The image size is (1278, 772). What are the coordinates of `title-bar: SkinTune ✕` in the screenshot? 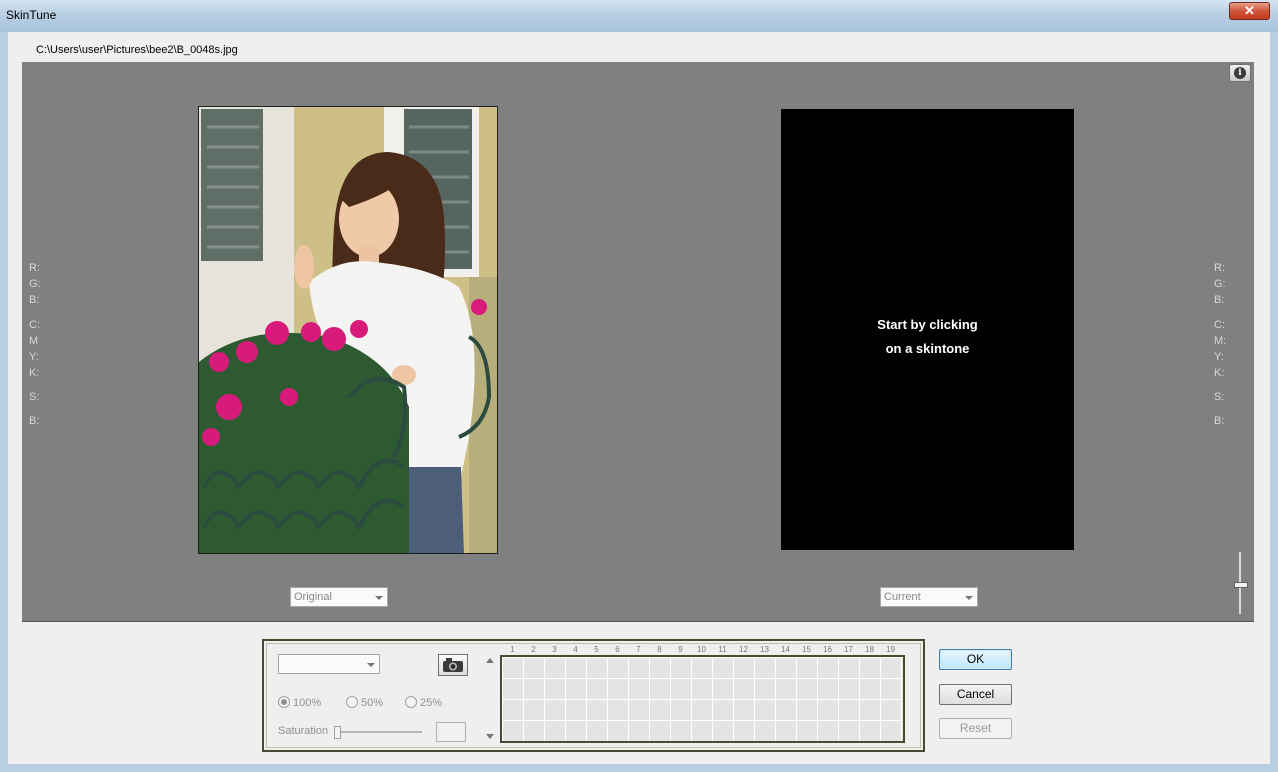 It's located at (639, 16).